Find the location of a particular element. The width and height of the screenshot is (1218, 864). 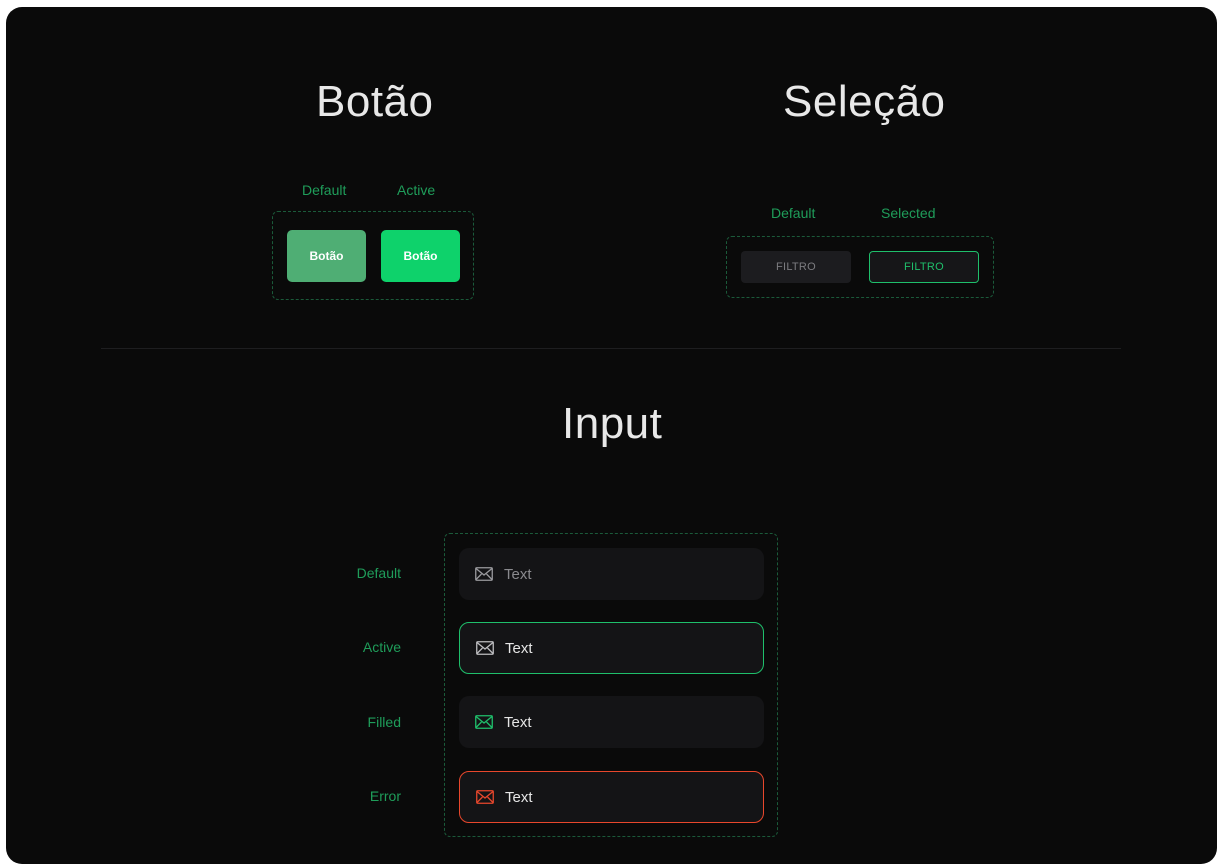

selection-state-label-selected: Selected is located at coordinates (908, 213).